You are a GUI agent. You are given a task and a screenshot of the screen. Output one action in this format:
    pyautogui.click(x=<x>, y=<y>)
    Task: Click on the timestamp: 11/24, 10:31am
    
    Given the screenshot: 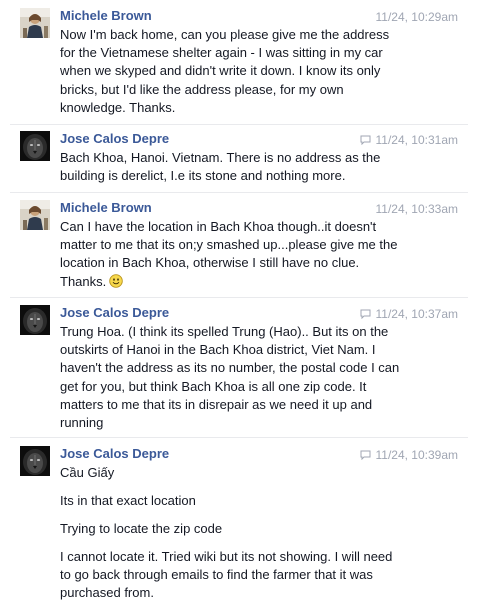 What is the action you would take?
    pyautogui.click(x=416, y=140)
    